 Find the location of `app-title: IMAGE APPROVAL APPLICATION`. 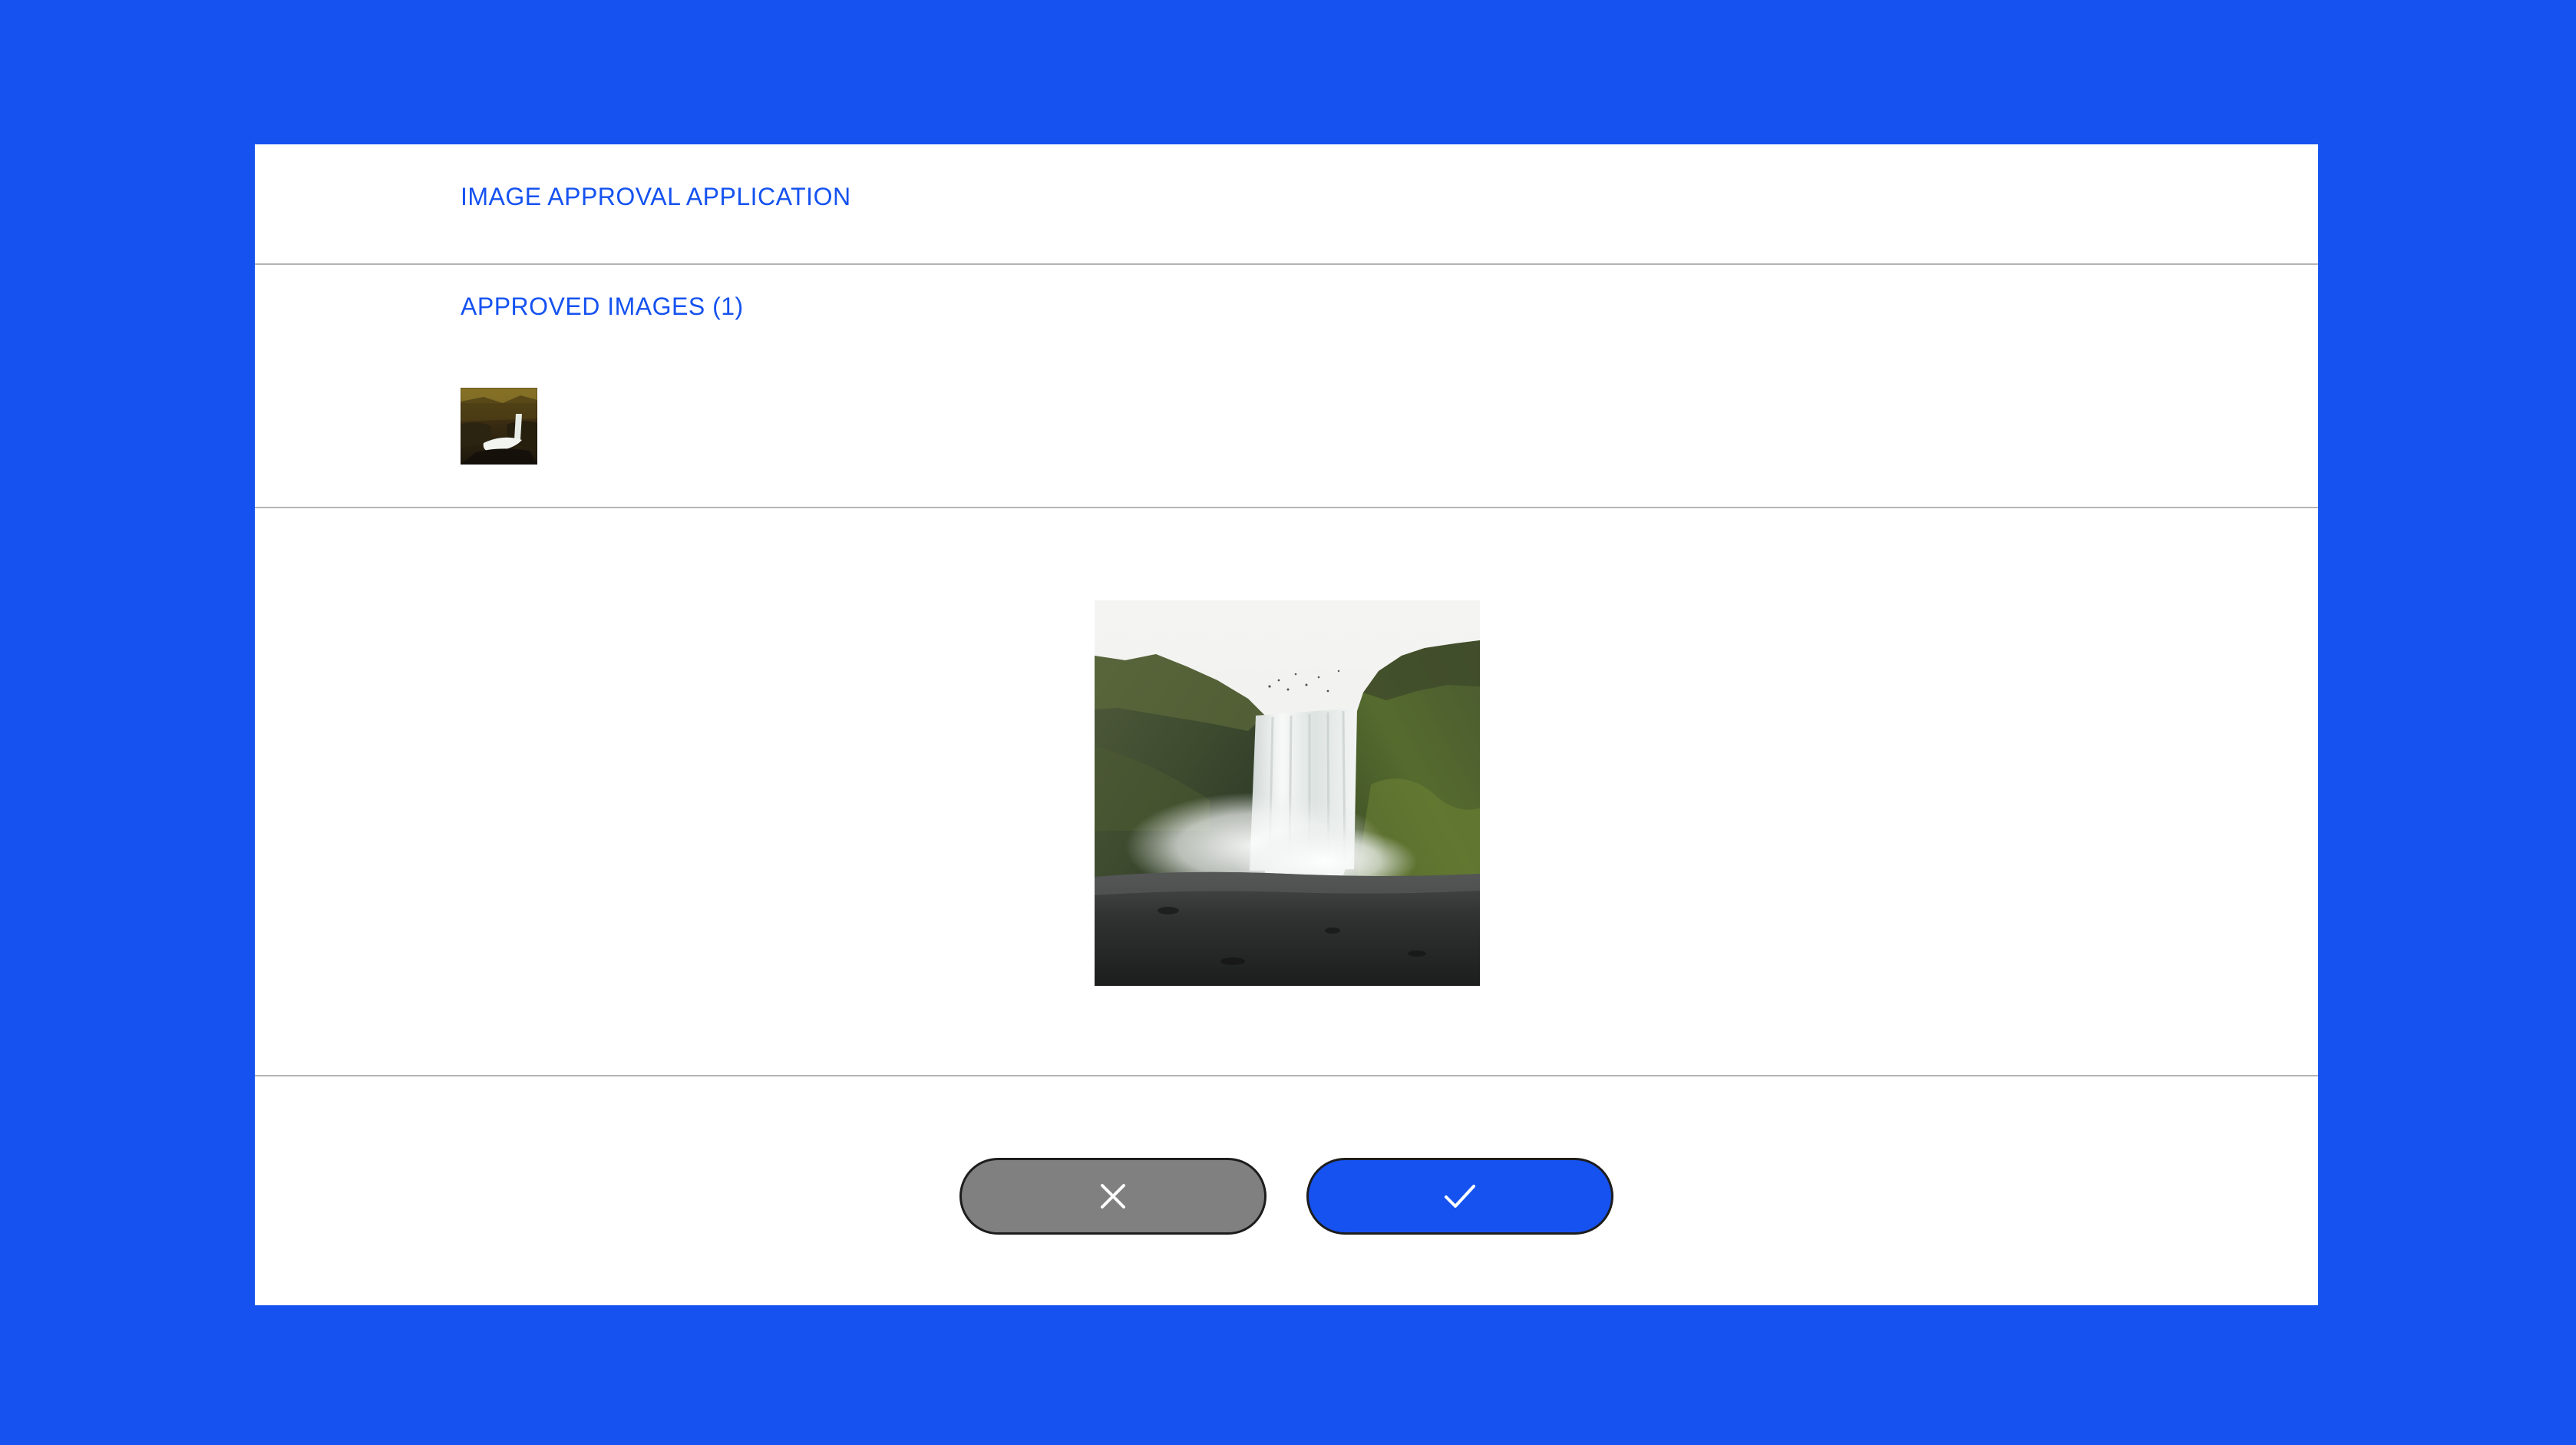

app-title: IMAGE APPROVAL APPLICATION is located at coordinates (656, 196).